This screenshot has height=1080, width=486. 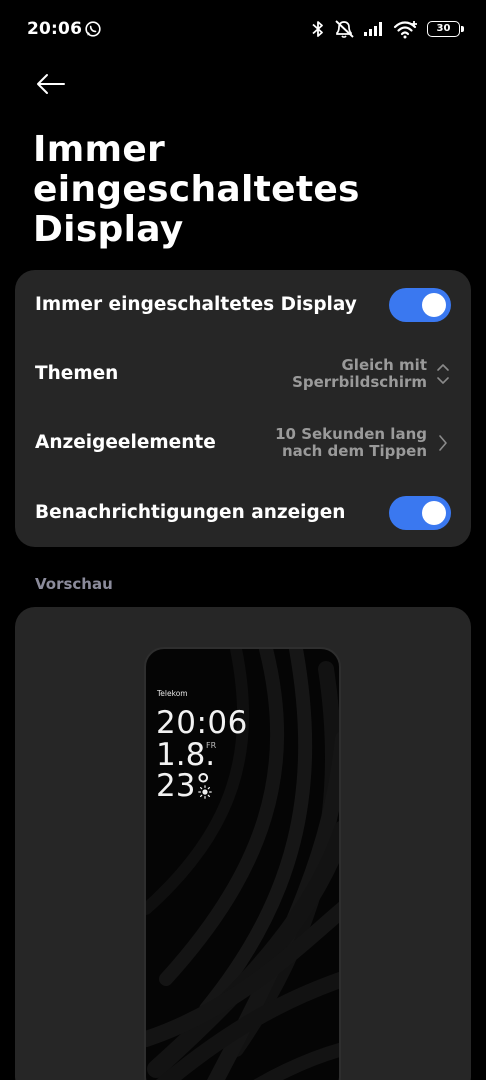 What do you see at coordinates (405, 30) in the screenshot?
I see `wifi-icon` at bounding box center [405, 30].